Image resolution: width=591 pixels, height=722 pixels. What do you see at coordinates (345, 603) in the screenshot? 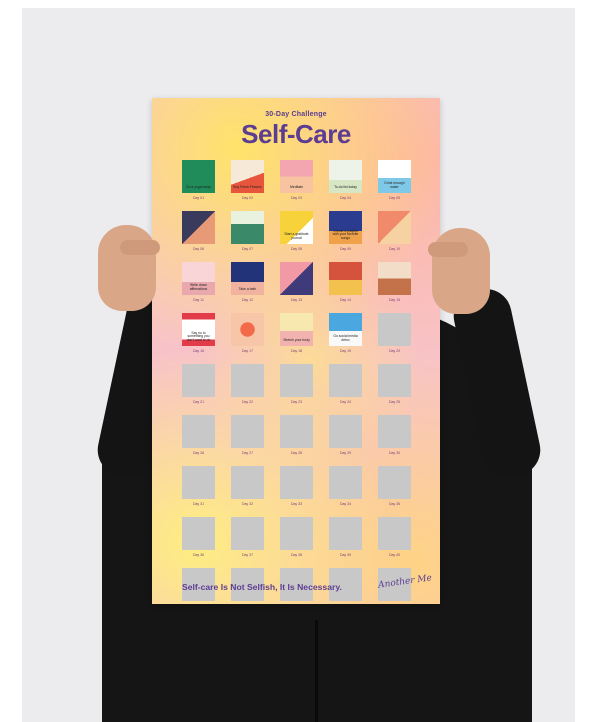
I see `day-label: Day 44` at bounding box center [345, 603].